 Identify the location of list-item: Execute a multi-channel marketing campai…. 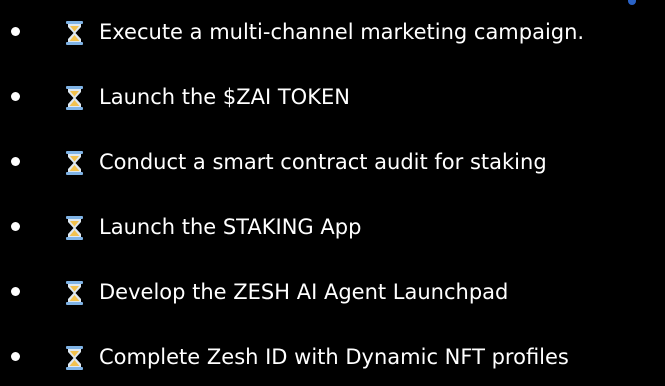
(332, 32).